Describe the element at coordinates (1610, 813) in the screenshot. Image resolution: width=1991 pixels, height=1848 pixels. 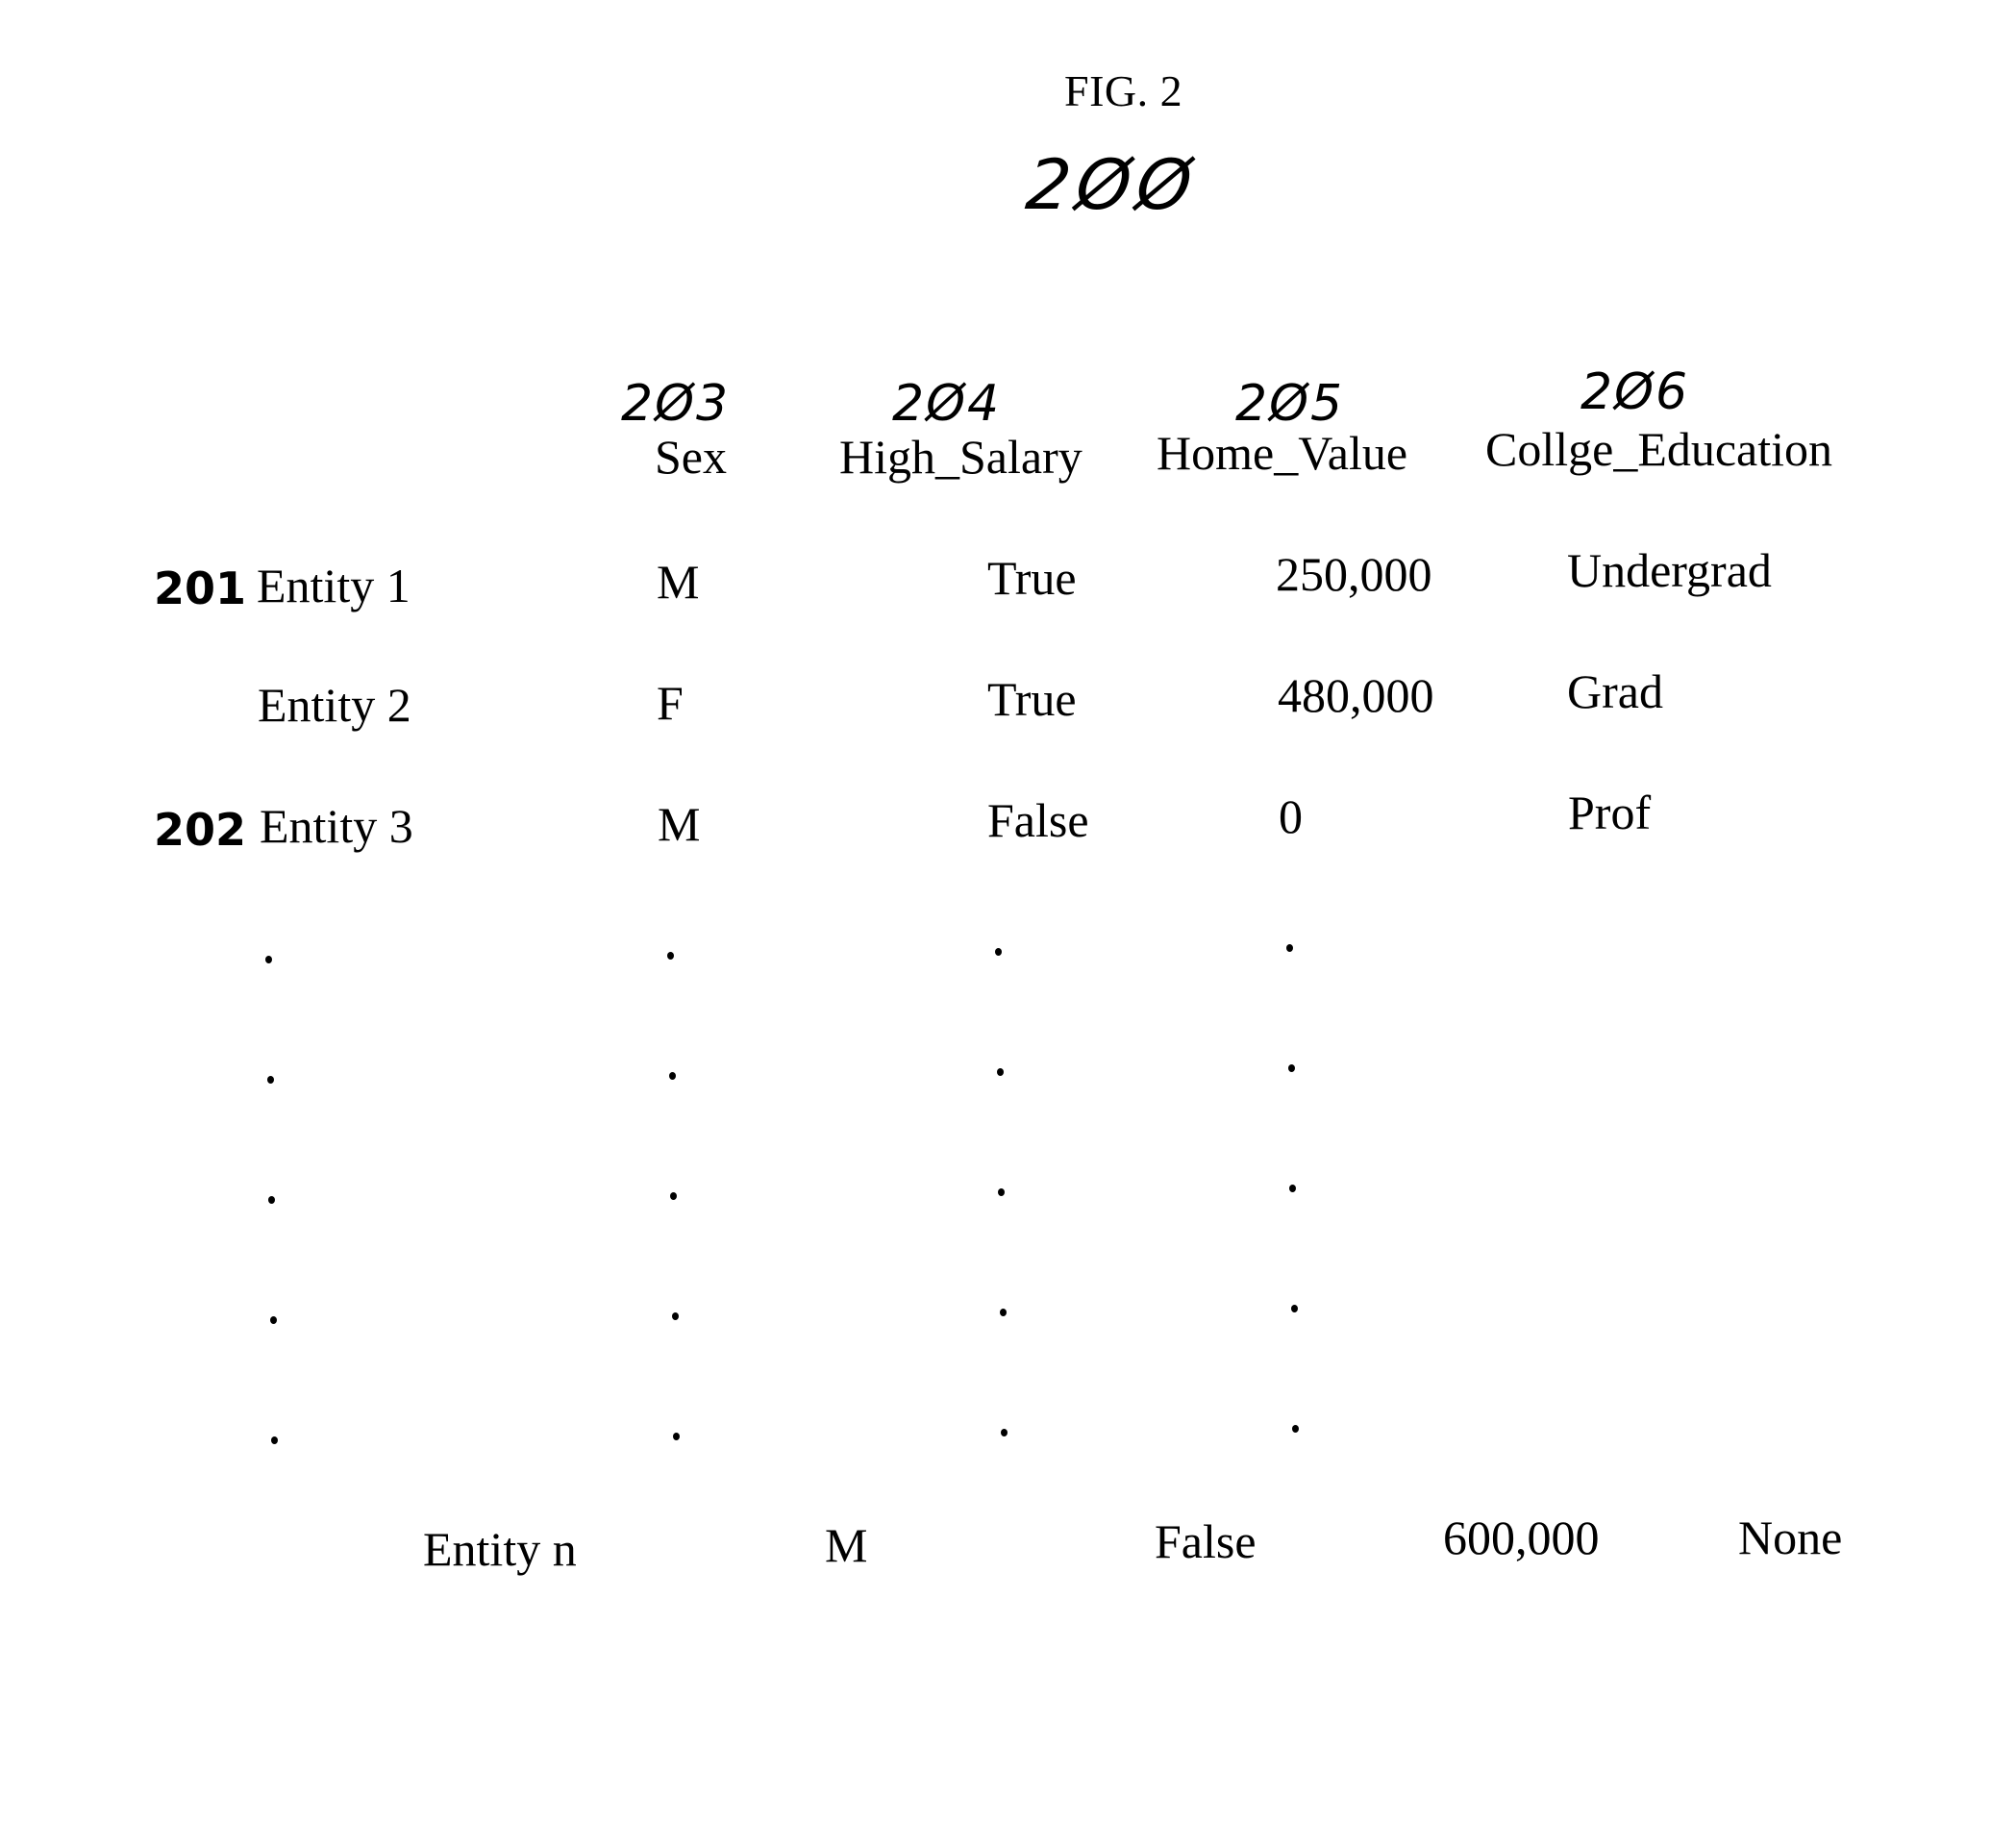
I see `table-cell-college-education: Prof` at that location.